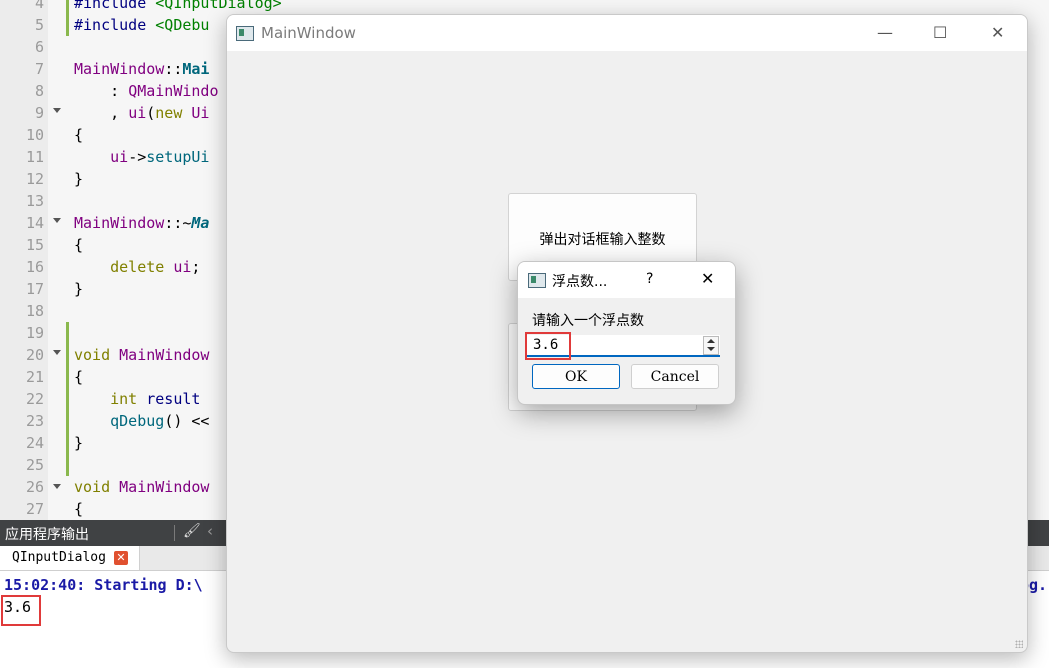 This screenshot has width=1049, height=668. I want to click on line-number: 17, so click(34, 289).